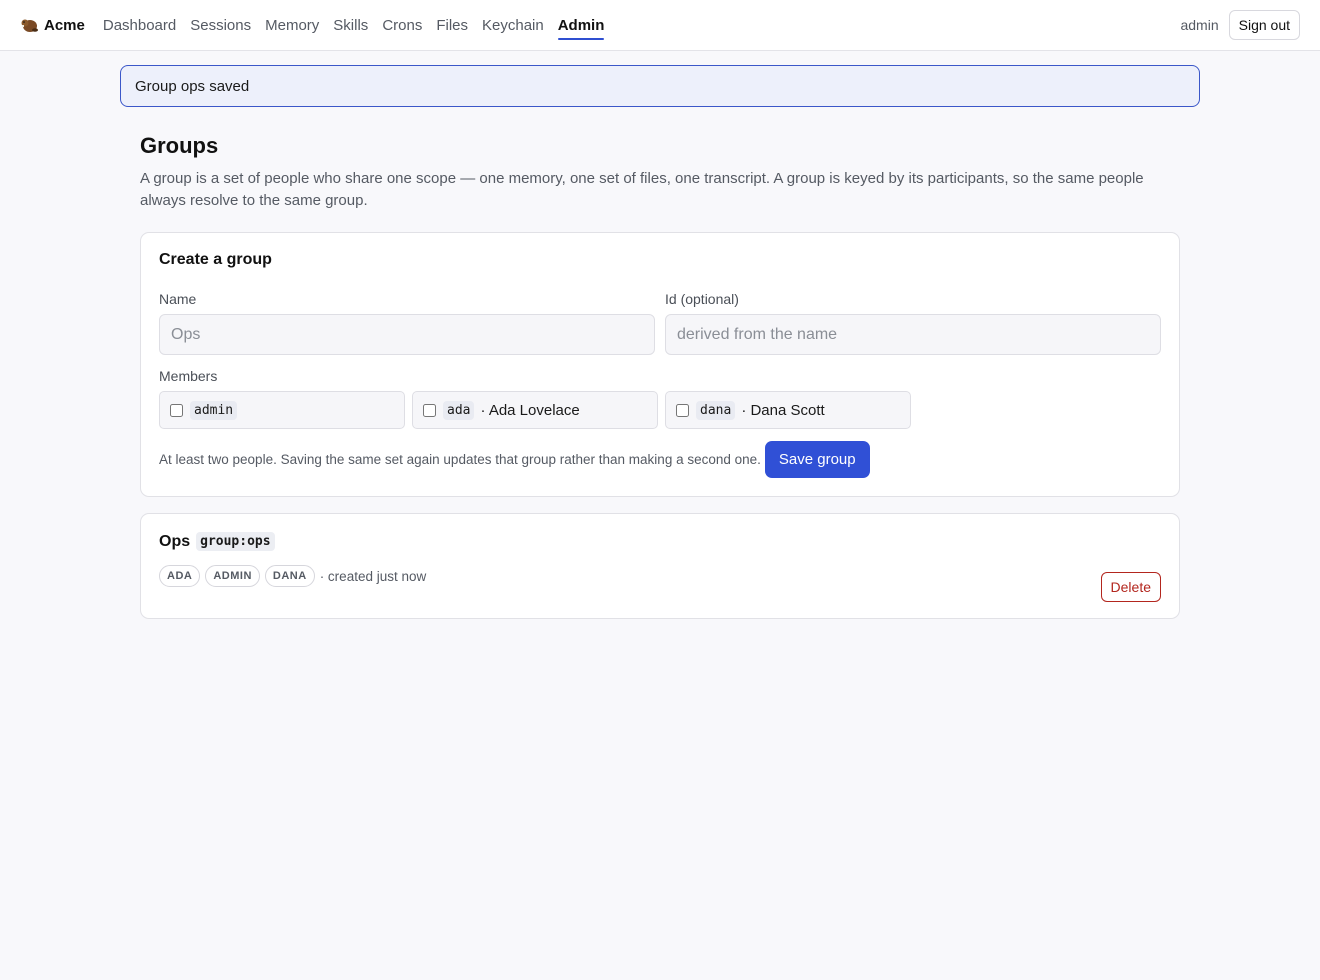 This screenshot has width=1320, height=980. Describe the element at coordinates (215, 259) in the screenshot. I see `create-group-title: Create a group` at that location.